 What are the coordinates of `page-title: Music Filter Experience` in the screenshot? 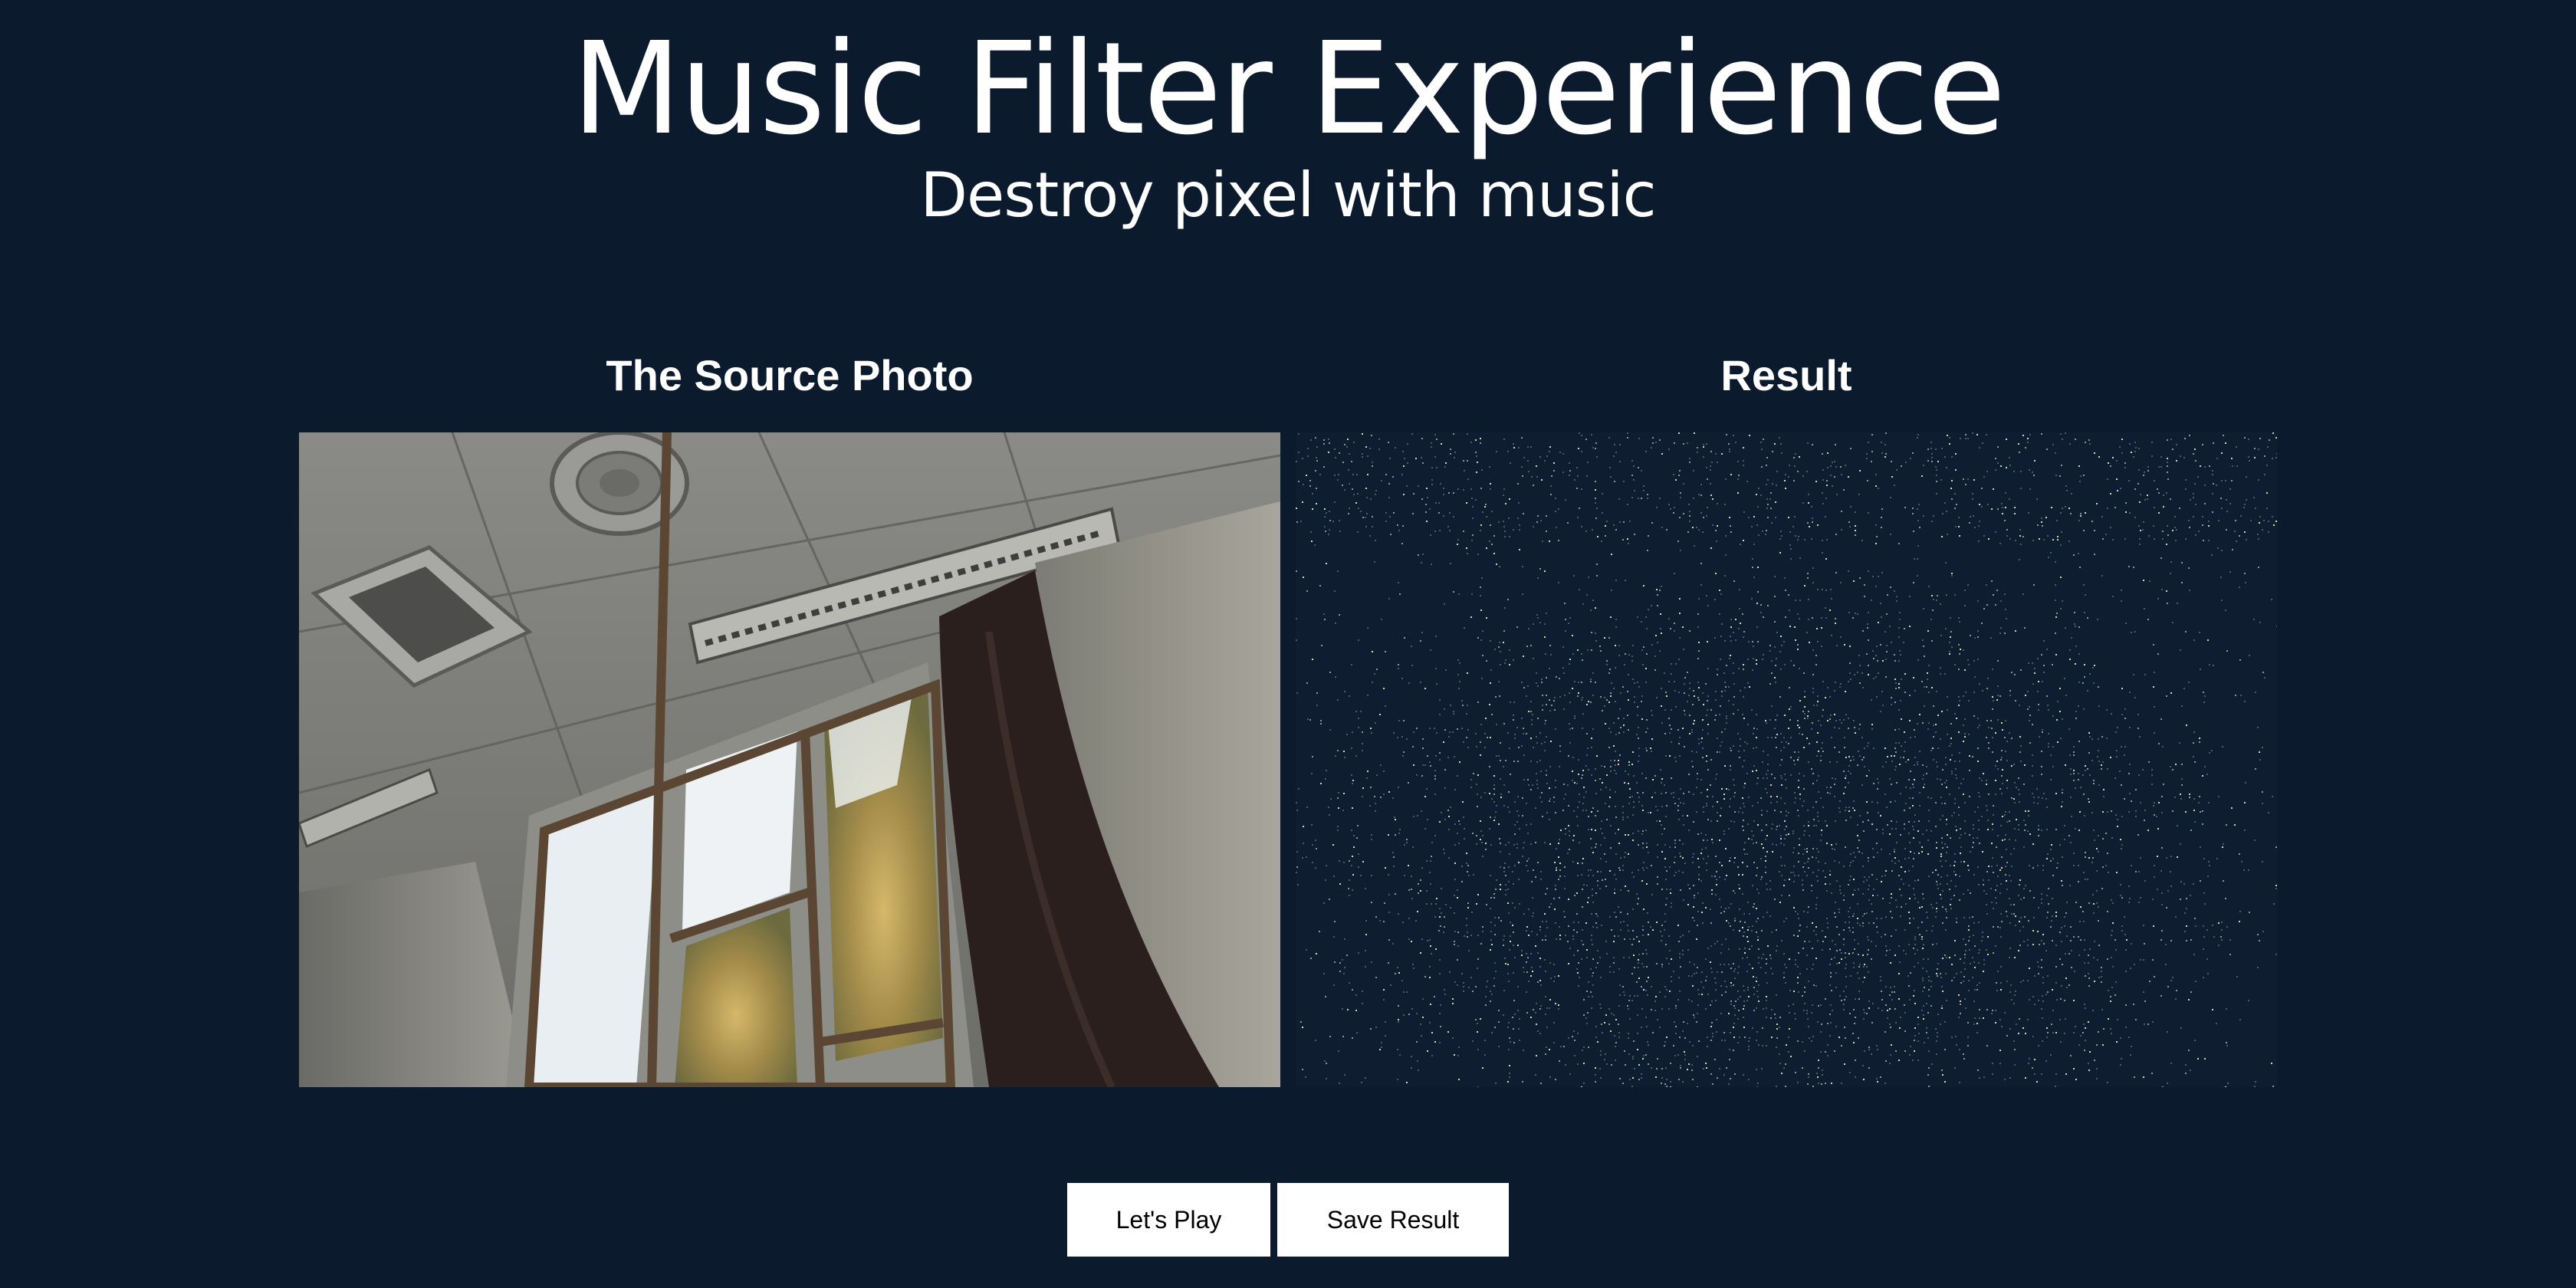 It's located at (1288, 89).